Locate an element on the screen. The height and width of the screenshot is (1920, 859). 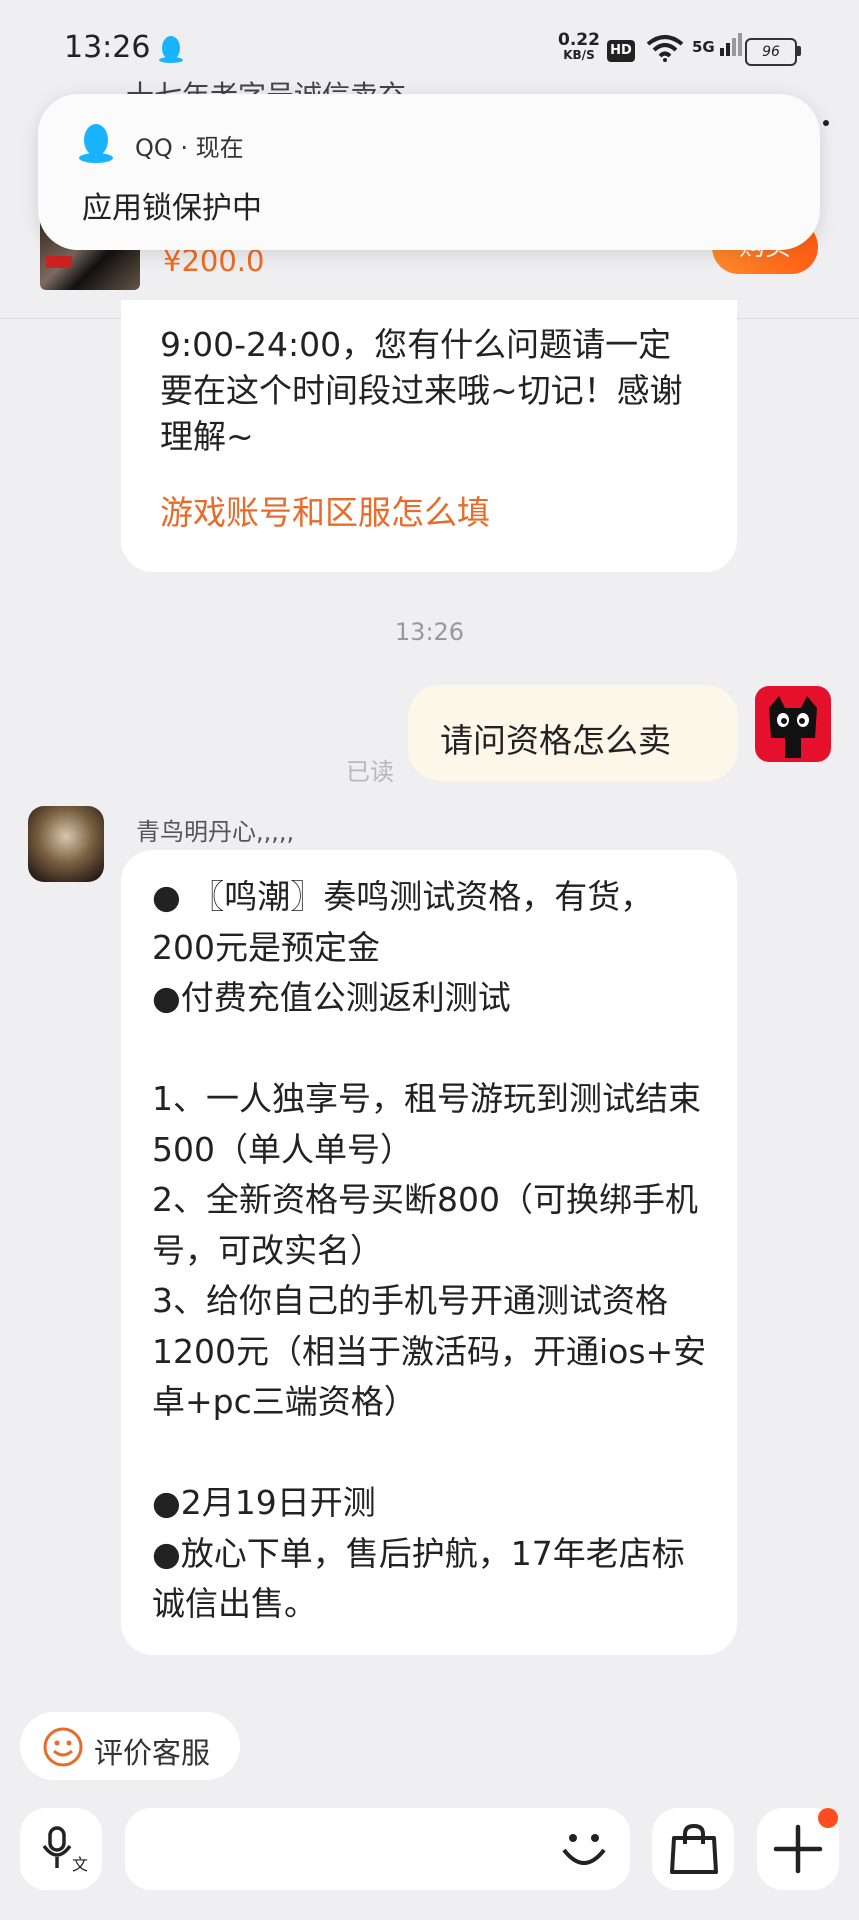
plus-icon is located at coordinates (798, 1851).